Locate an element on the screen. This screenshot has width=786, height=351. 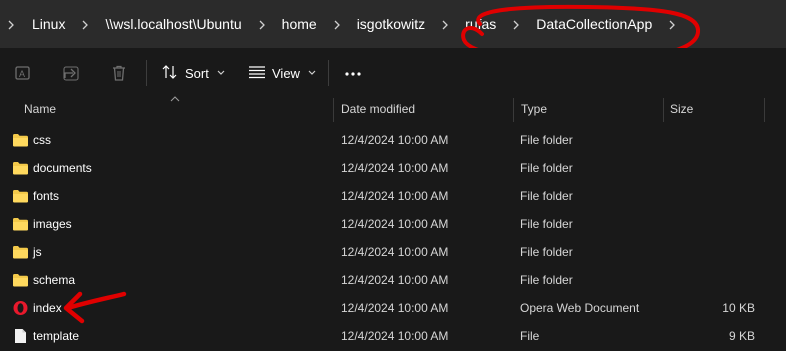
view-button: View is located at coordinates (282, 73).